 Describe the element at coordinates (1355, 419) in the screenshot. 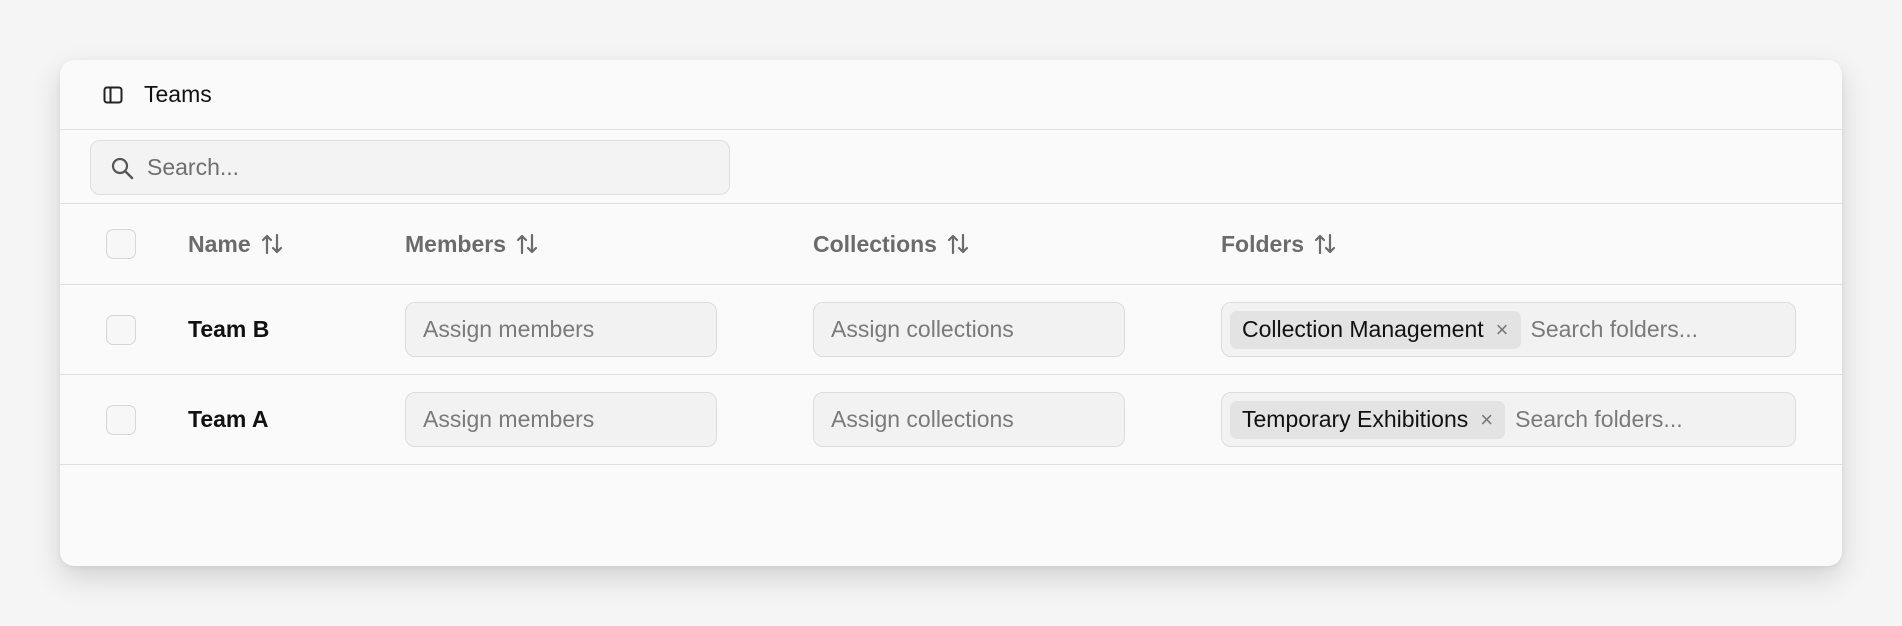

I see `folder-chip-label: Temporary Exhibitions` at that location.